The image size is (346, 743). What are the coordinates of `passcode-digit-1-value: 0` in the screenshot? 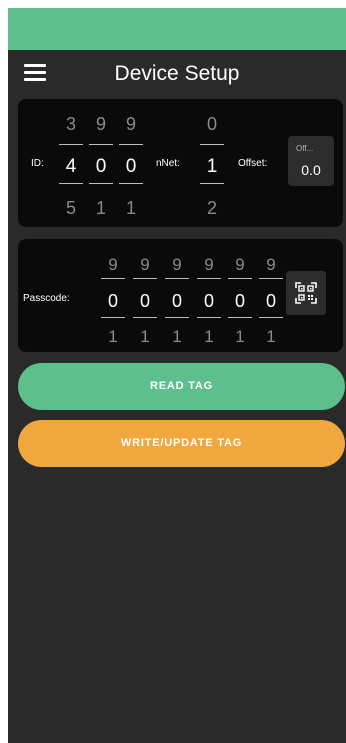 It's located at (112, 301).